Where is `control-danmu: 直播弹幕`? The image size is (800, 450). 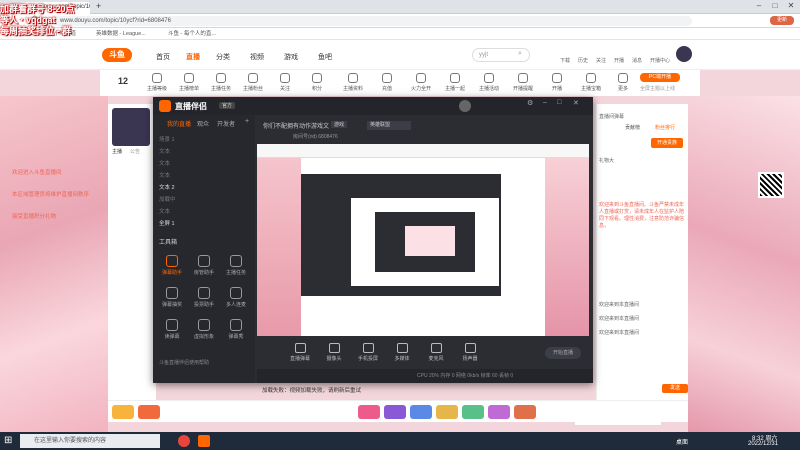 control-danmu: 直播弹幕 is located at coordinates (300, 352).